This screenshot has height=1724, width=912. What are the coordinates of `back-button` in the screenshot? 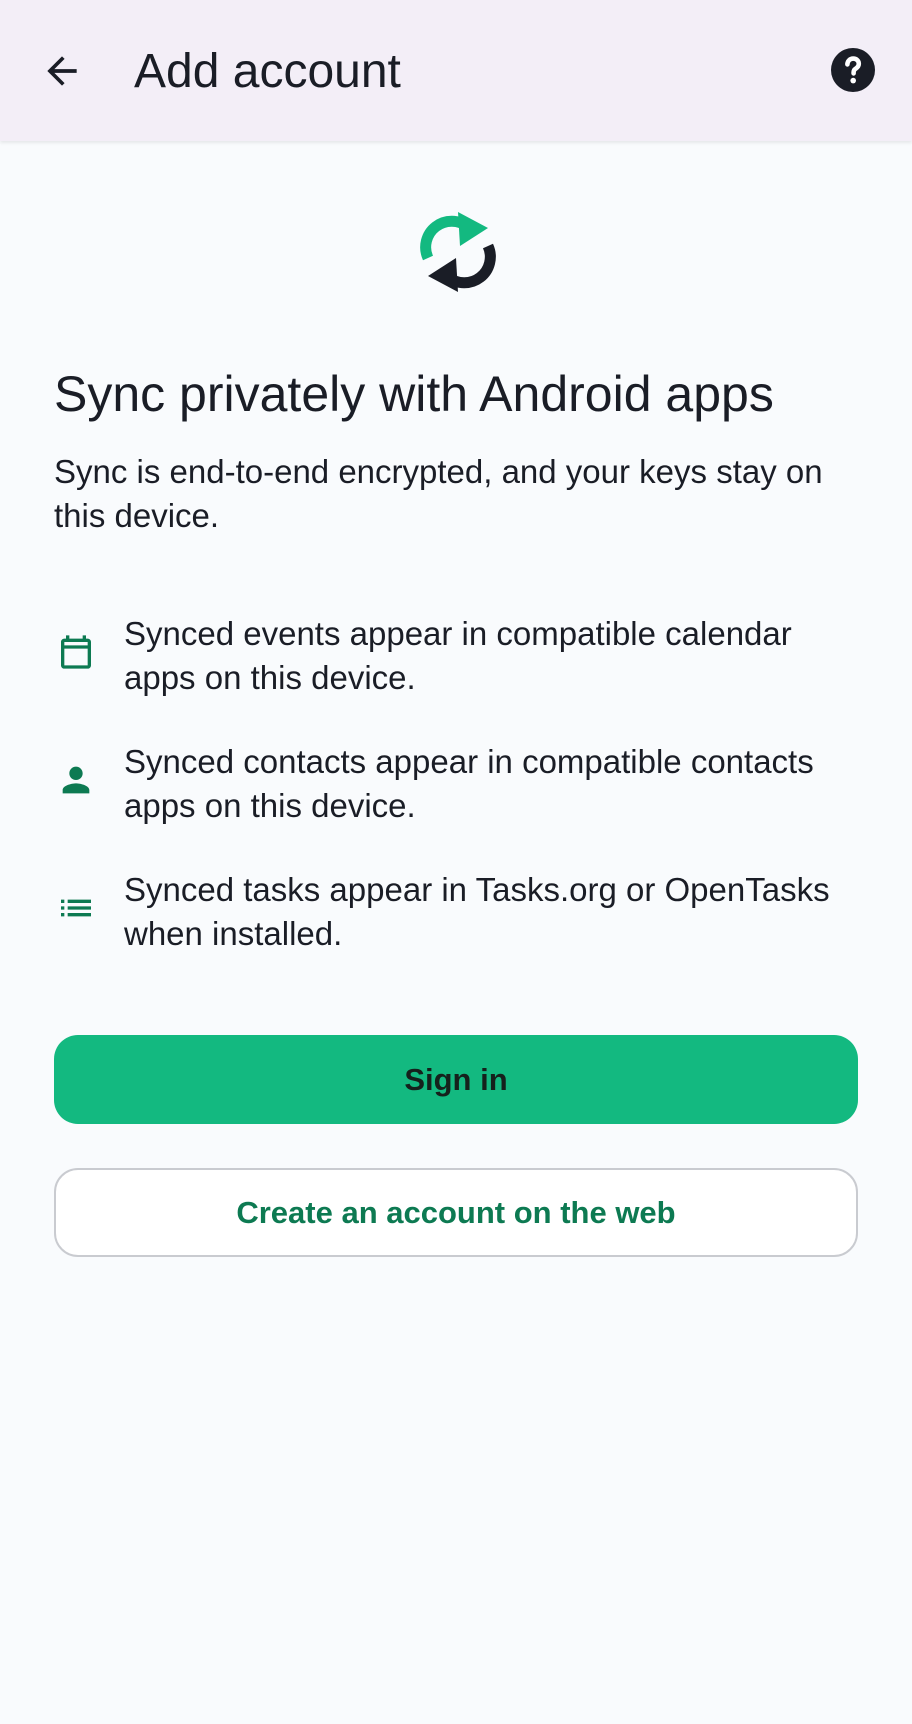 It's located at (62, 71).